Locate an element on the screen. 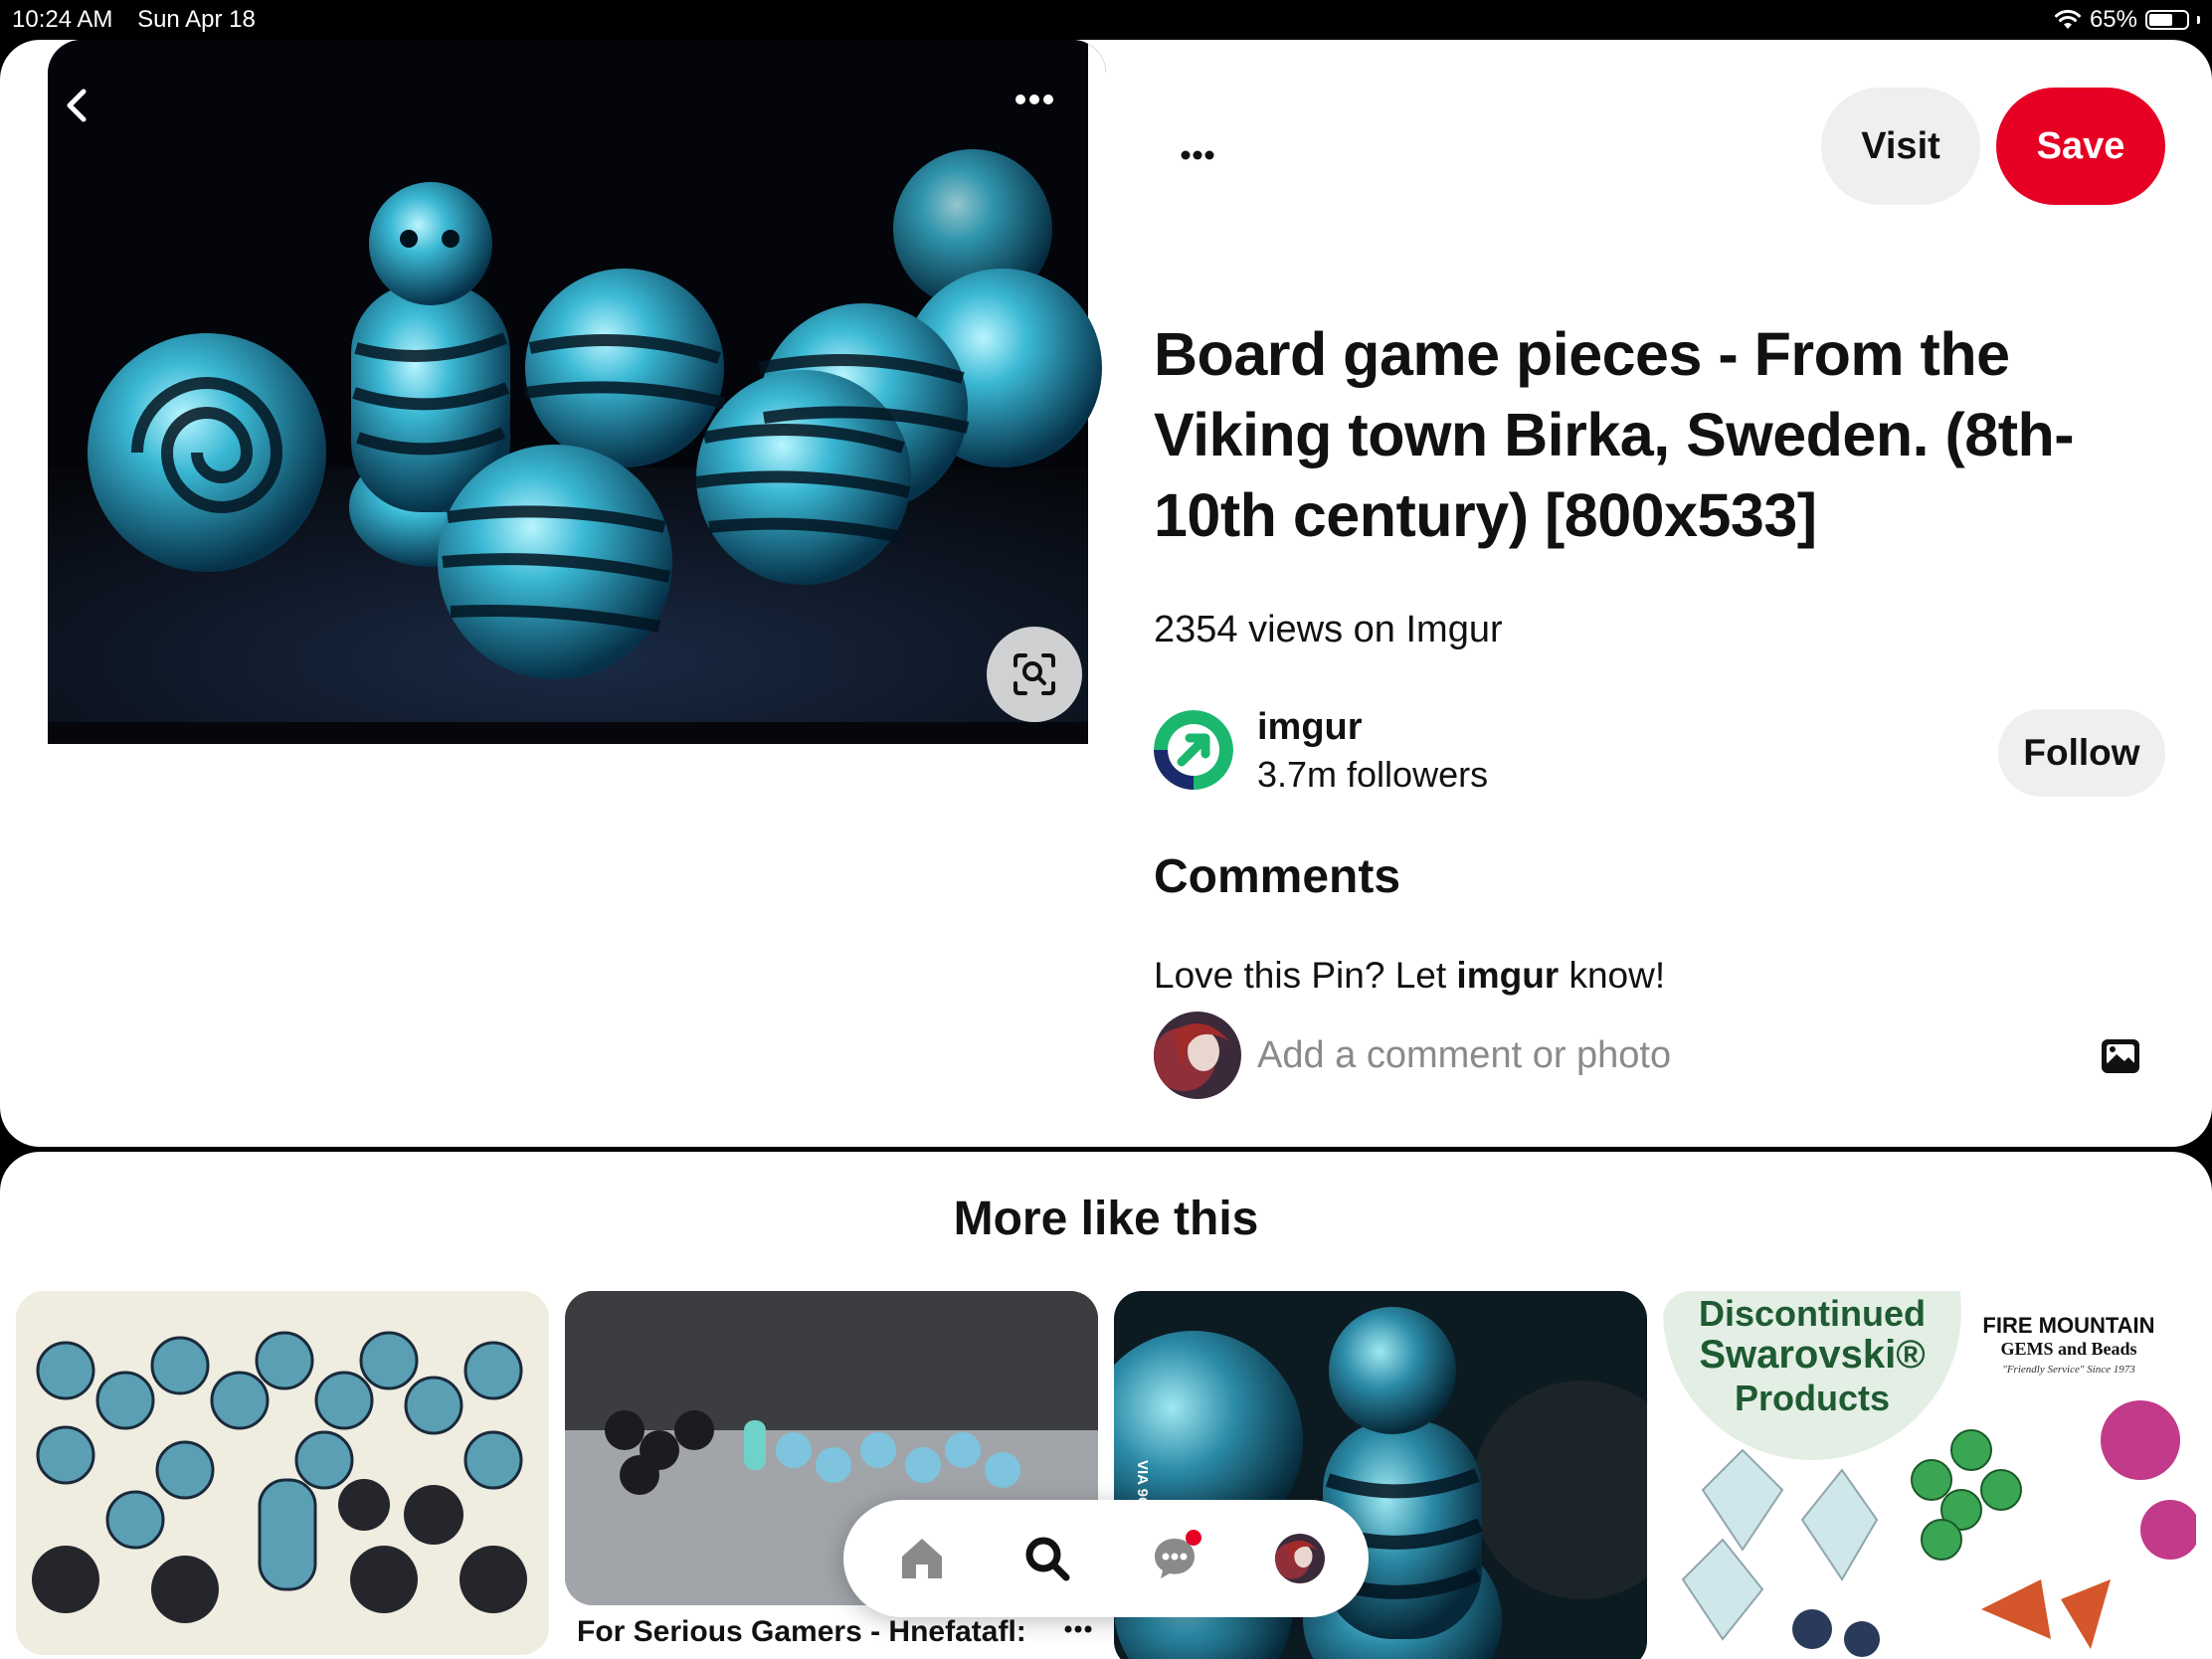 This screenshot has width=2212, height=1659. status-time: 10:24 AM is located at coordinates (62, 19).